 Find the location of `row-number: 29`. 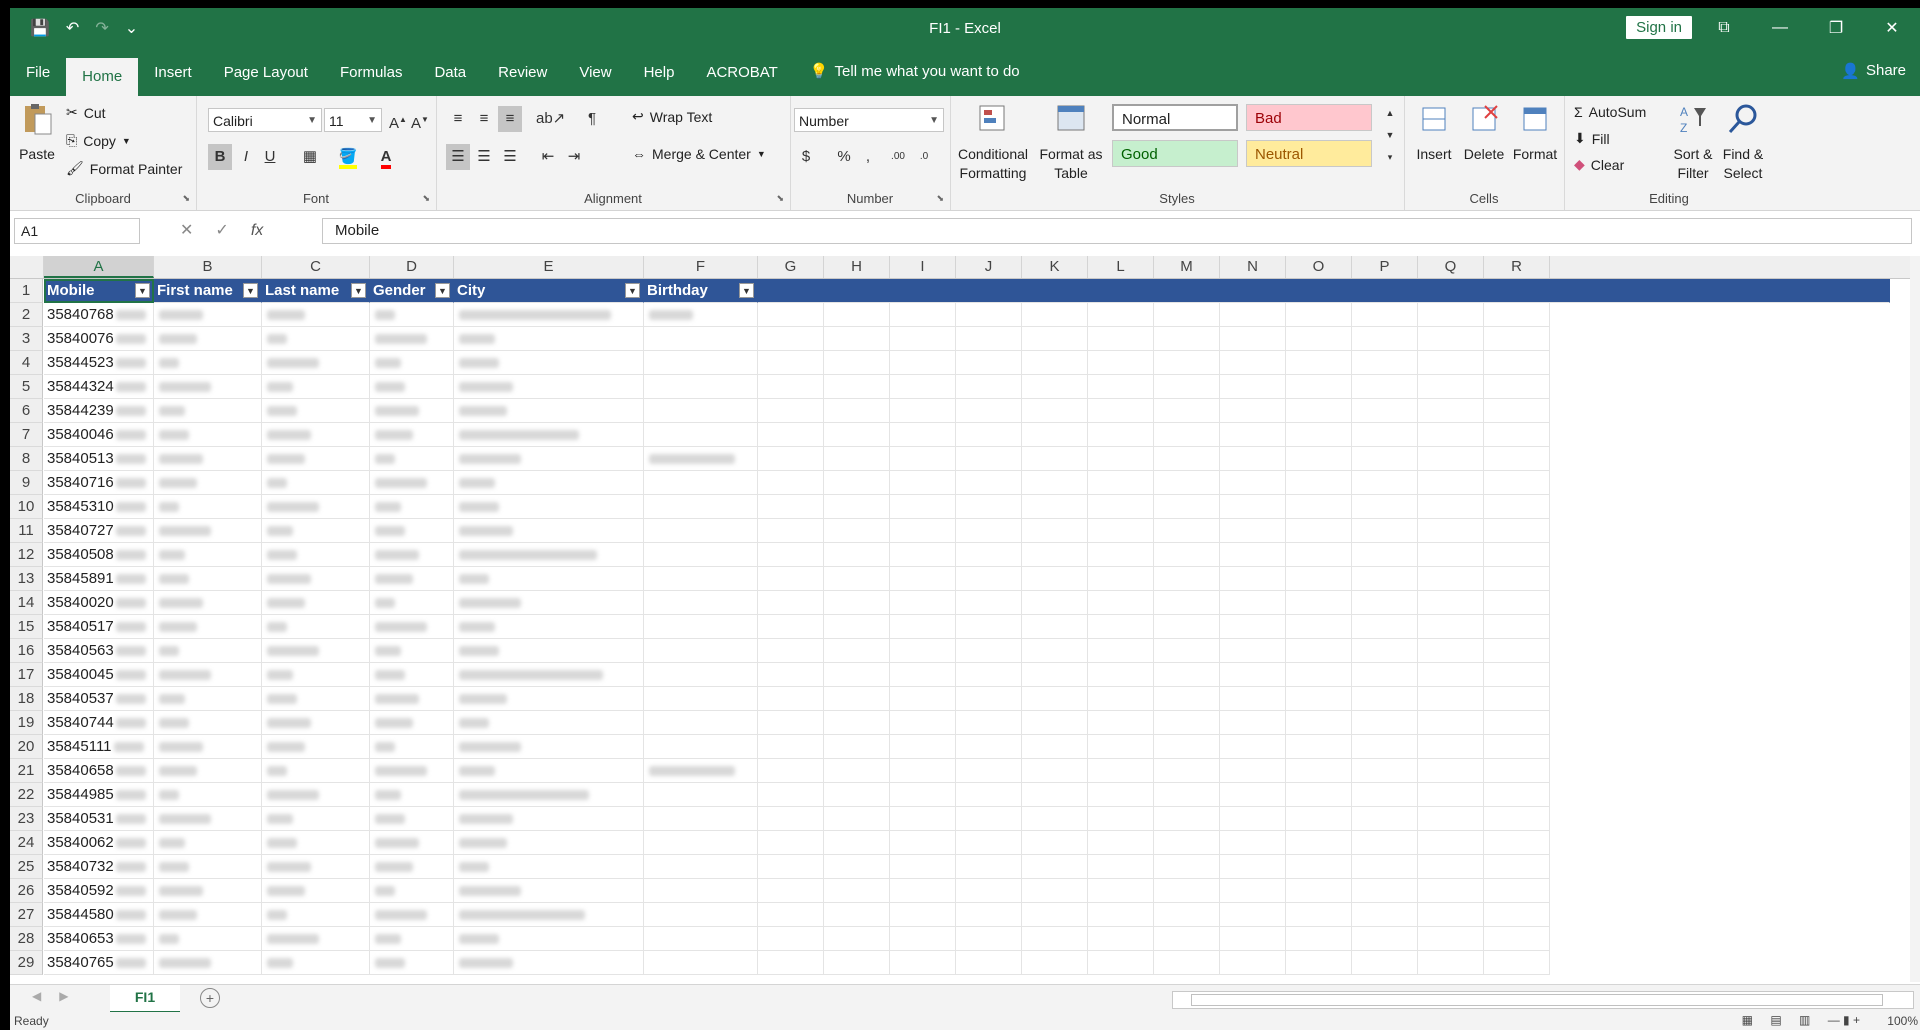

row-number: 29 is located at coordinates (26, 963).